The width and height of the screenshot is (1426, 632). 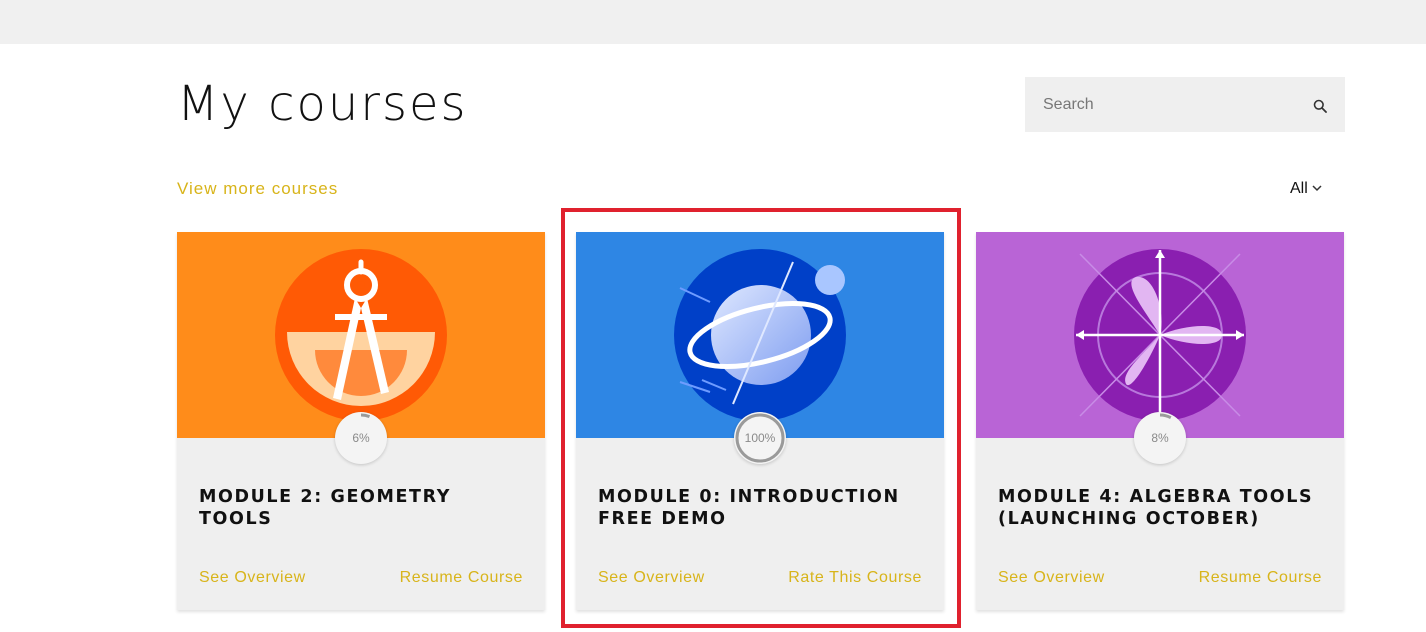 I want to click on filter-label: All, so click(x=1299, y=188).